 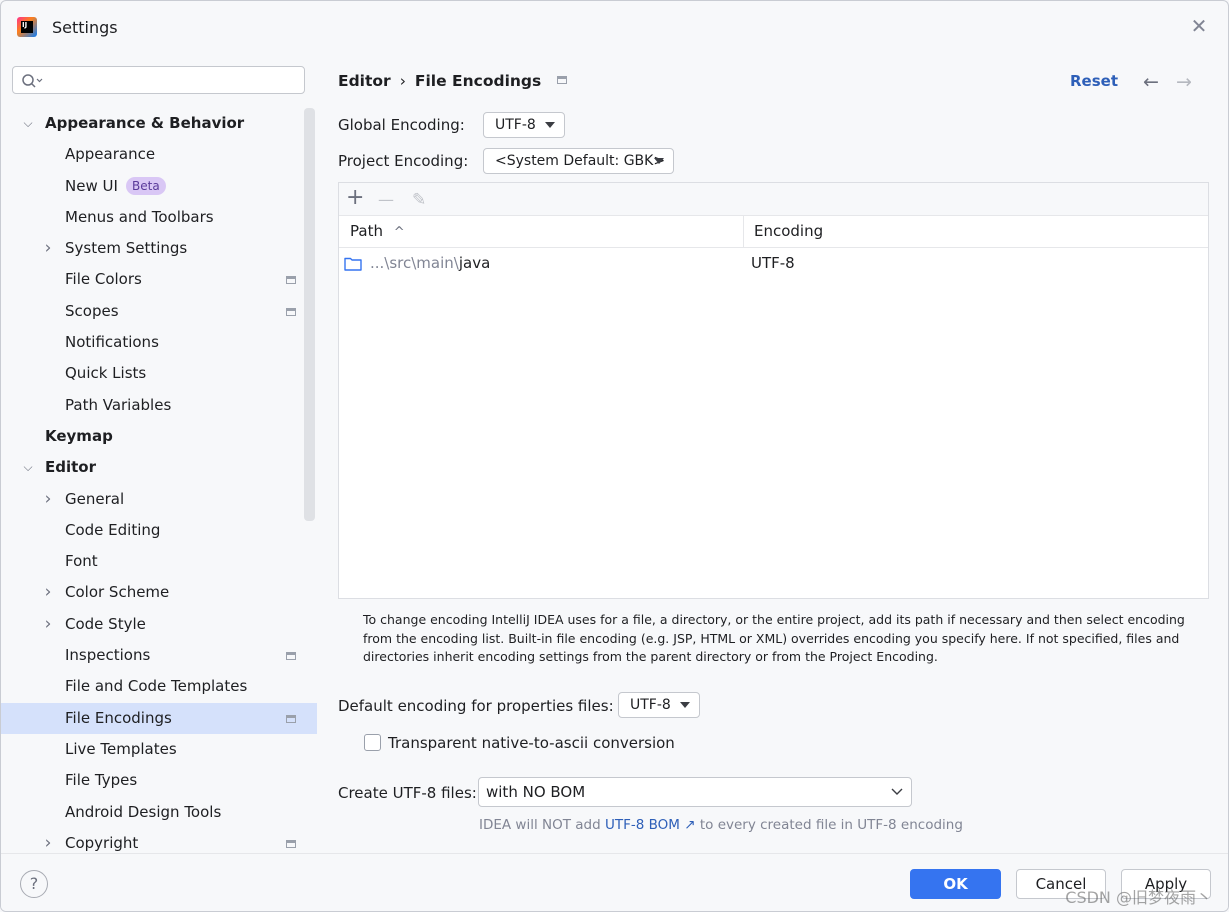 What do you see at coordinates (419, 200) in the screenshot?
I see `edit-icon: ✎` at bounding box center [419, 200].